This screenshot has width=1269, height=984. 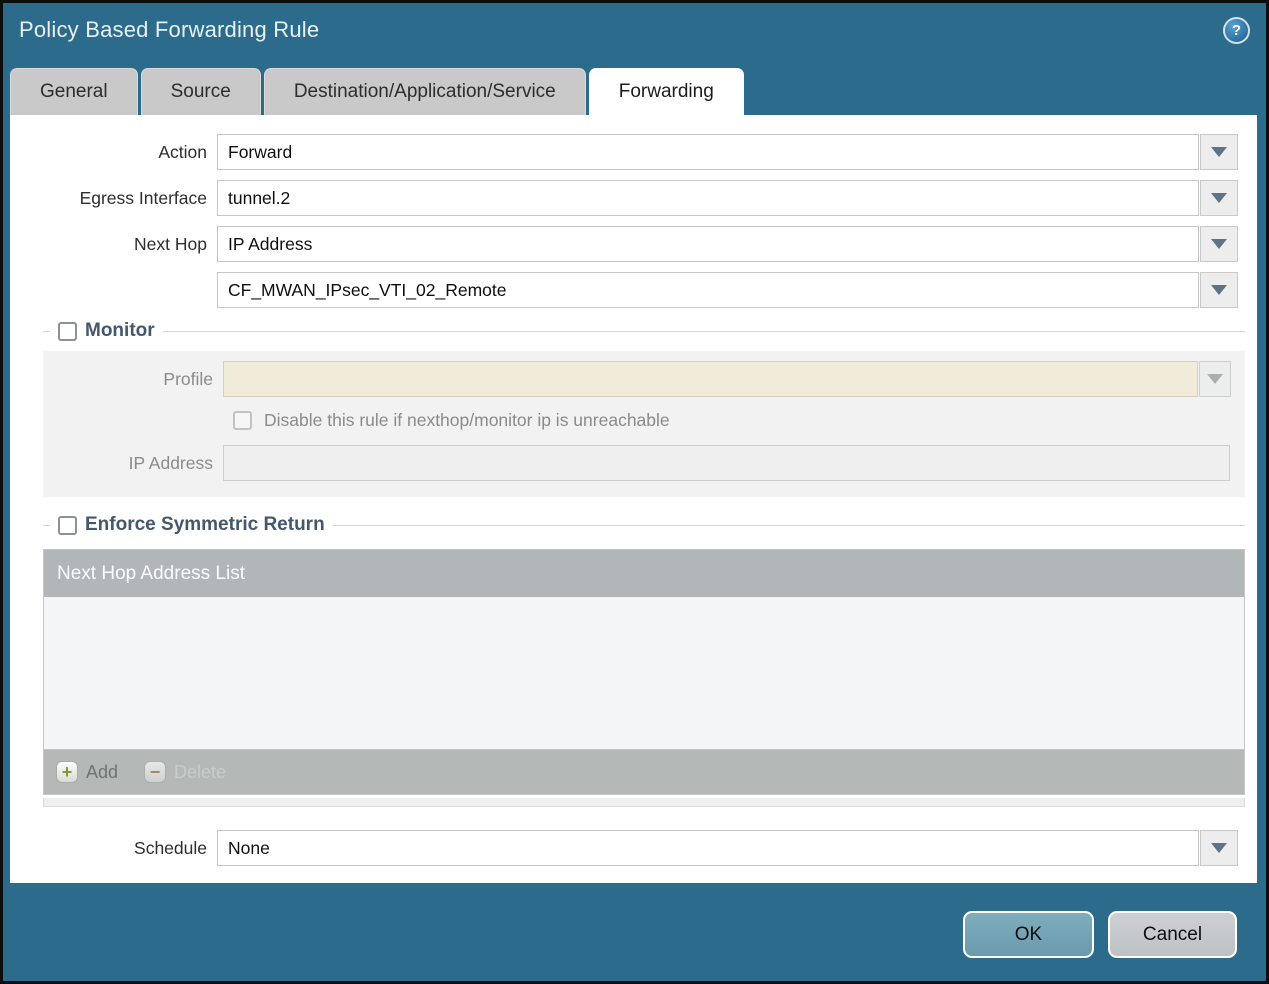 I want to click on dialog-footer: OK Cancel, so click(x=634, y=932).